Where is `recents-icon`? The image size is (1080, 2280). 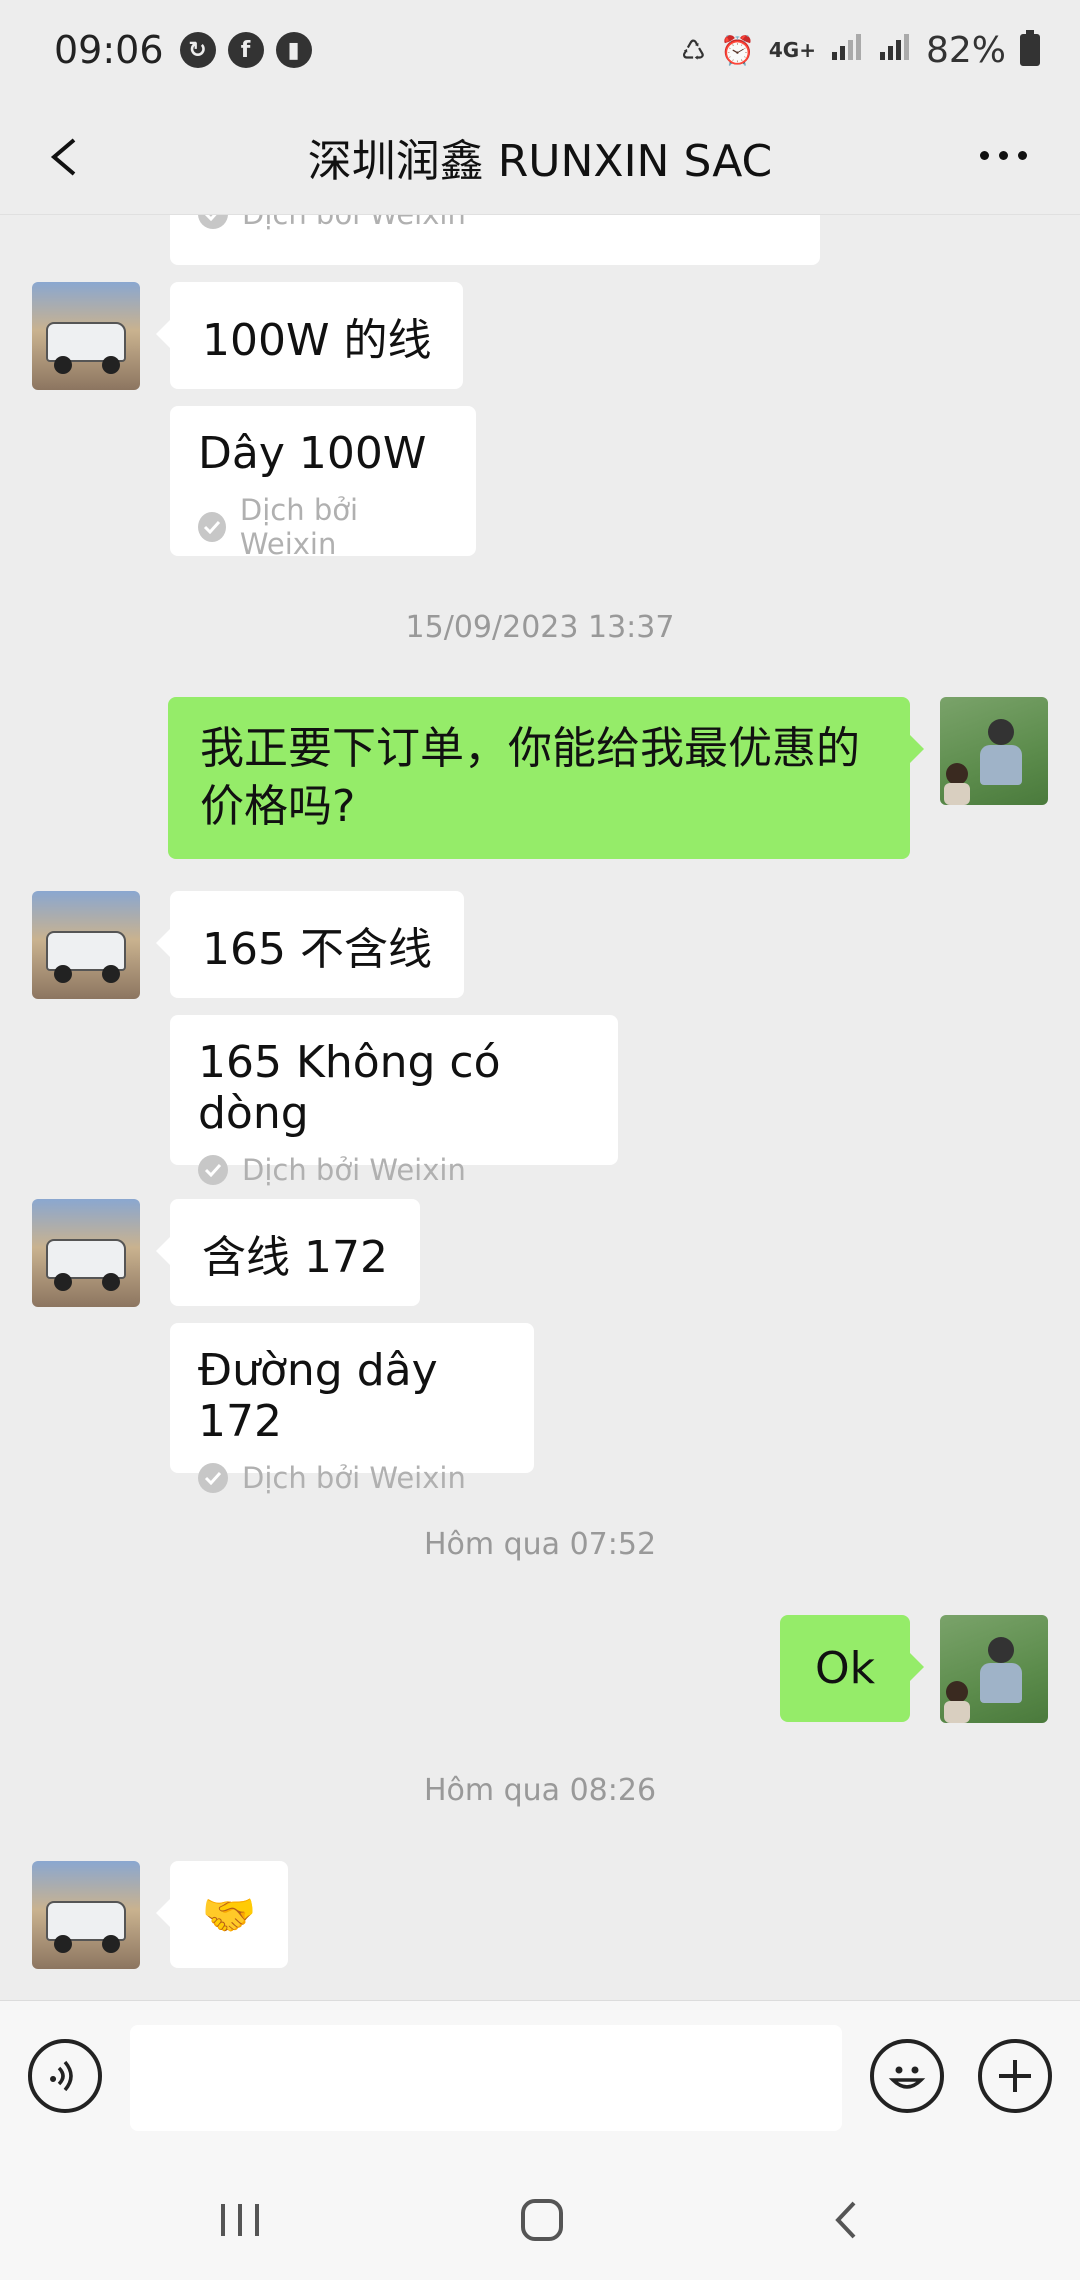 recents-icon is located at coordinates (240, 2220).